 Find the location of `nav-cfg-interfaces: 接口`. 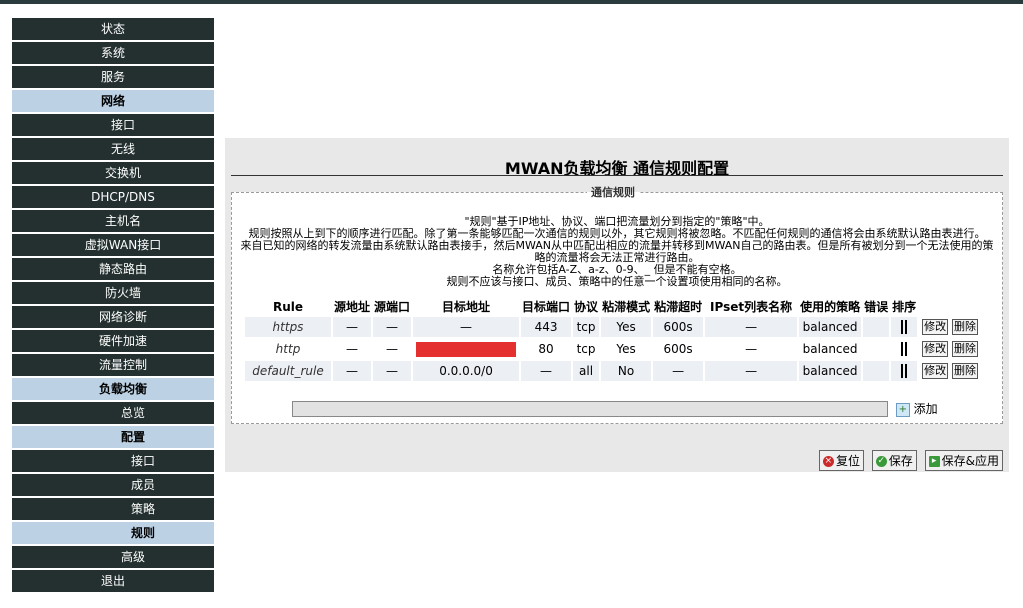

nav-cfg-interfaces: 接口 is located at coordinates (113, 461).